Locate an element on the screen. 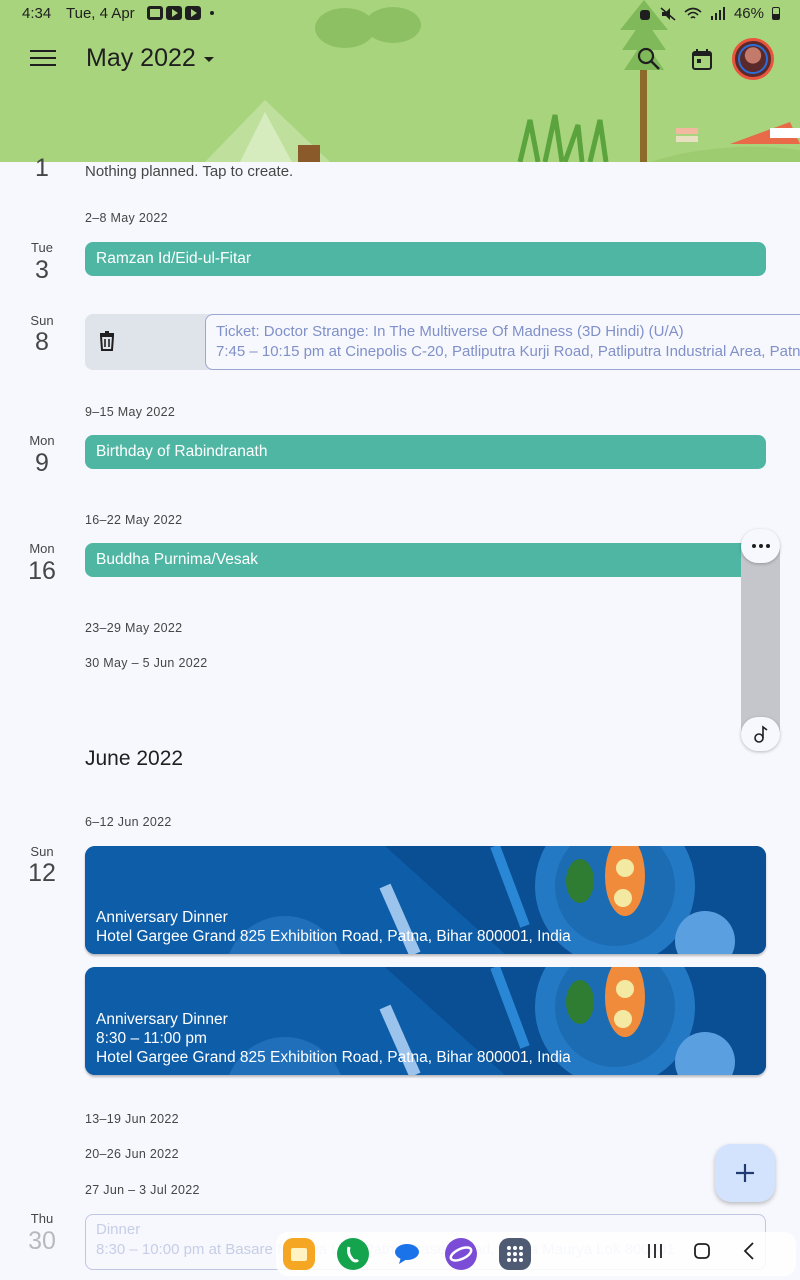 The width and height of the screenshot is (800, 1280). day-number: 12 is located at coordinates (42, 873).